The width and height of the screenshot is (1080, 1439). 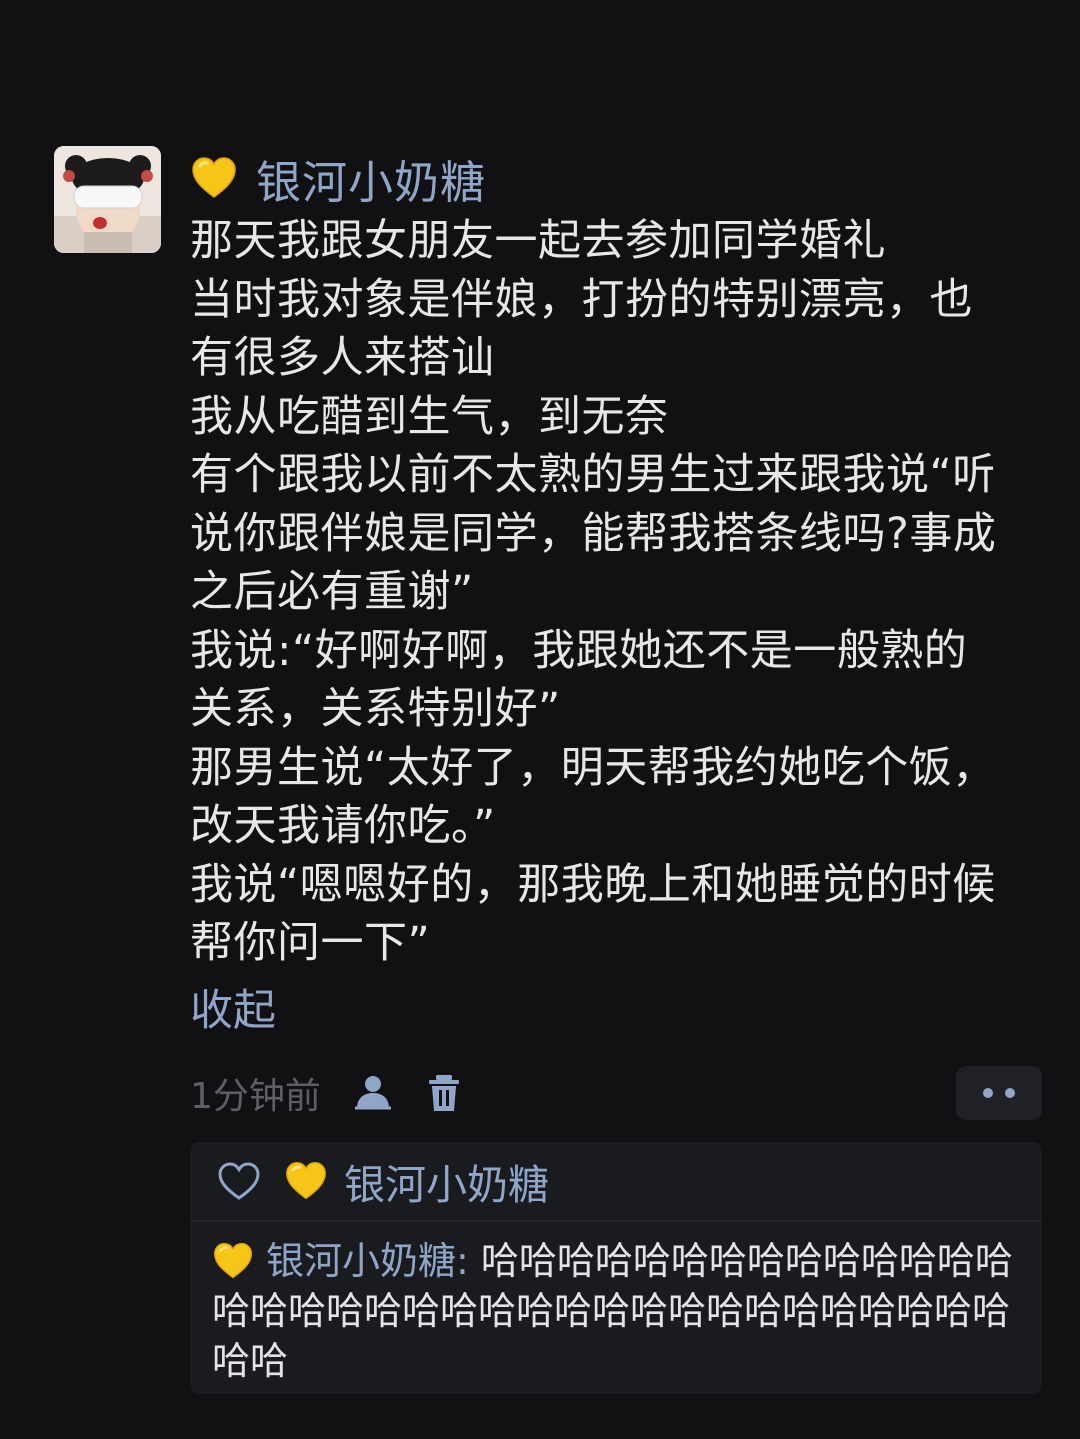 I want to click on likes-row: 银河小奶糖, so click(x=616, y=1182).